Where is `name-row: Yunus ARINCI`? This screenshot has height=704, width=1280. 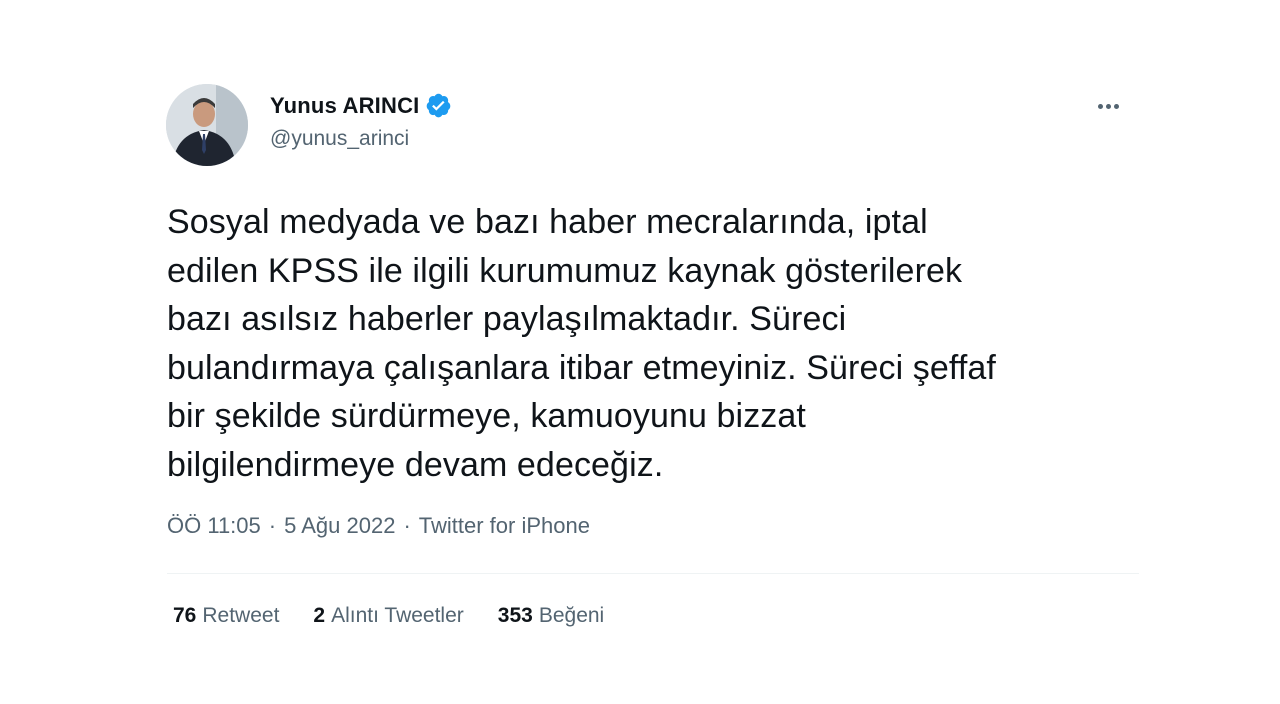 name-row: Yunus ARINCI is located at coordinates (361, 105).